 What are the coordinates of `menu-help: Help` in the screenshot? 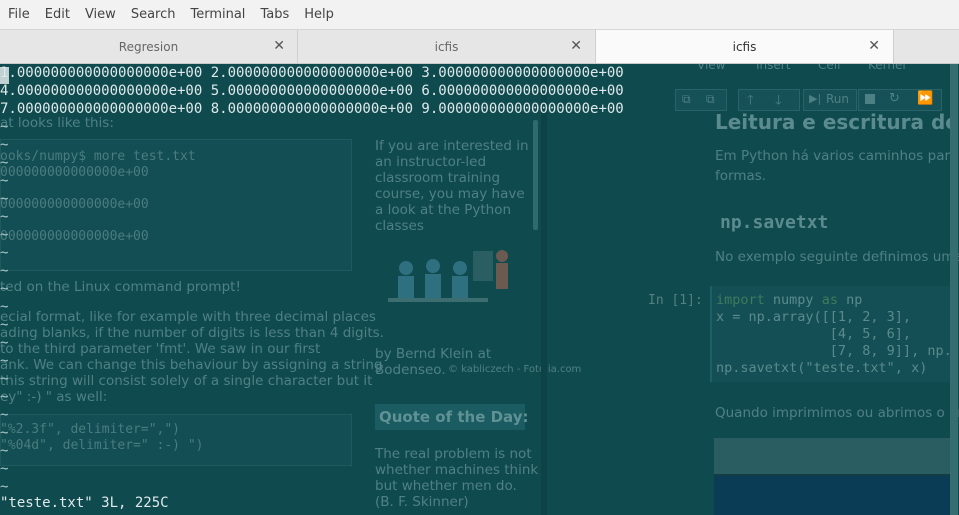 It's located at (319, 14).